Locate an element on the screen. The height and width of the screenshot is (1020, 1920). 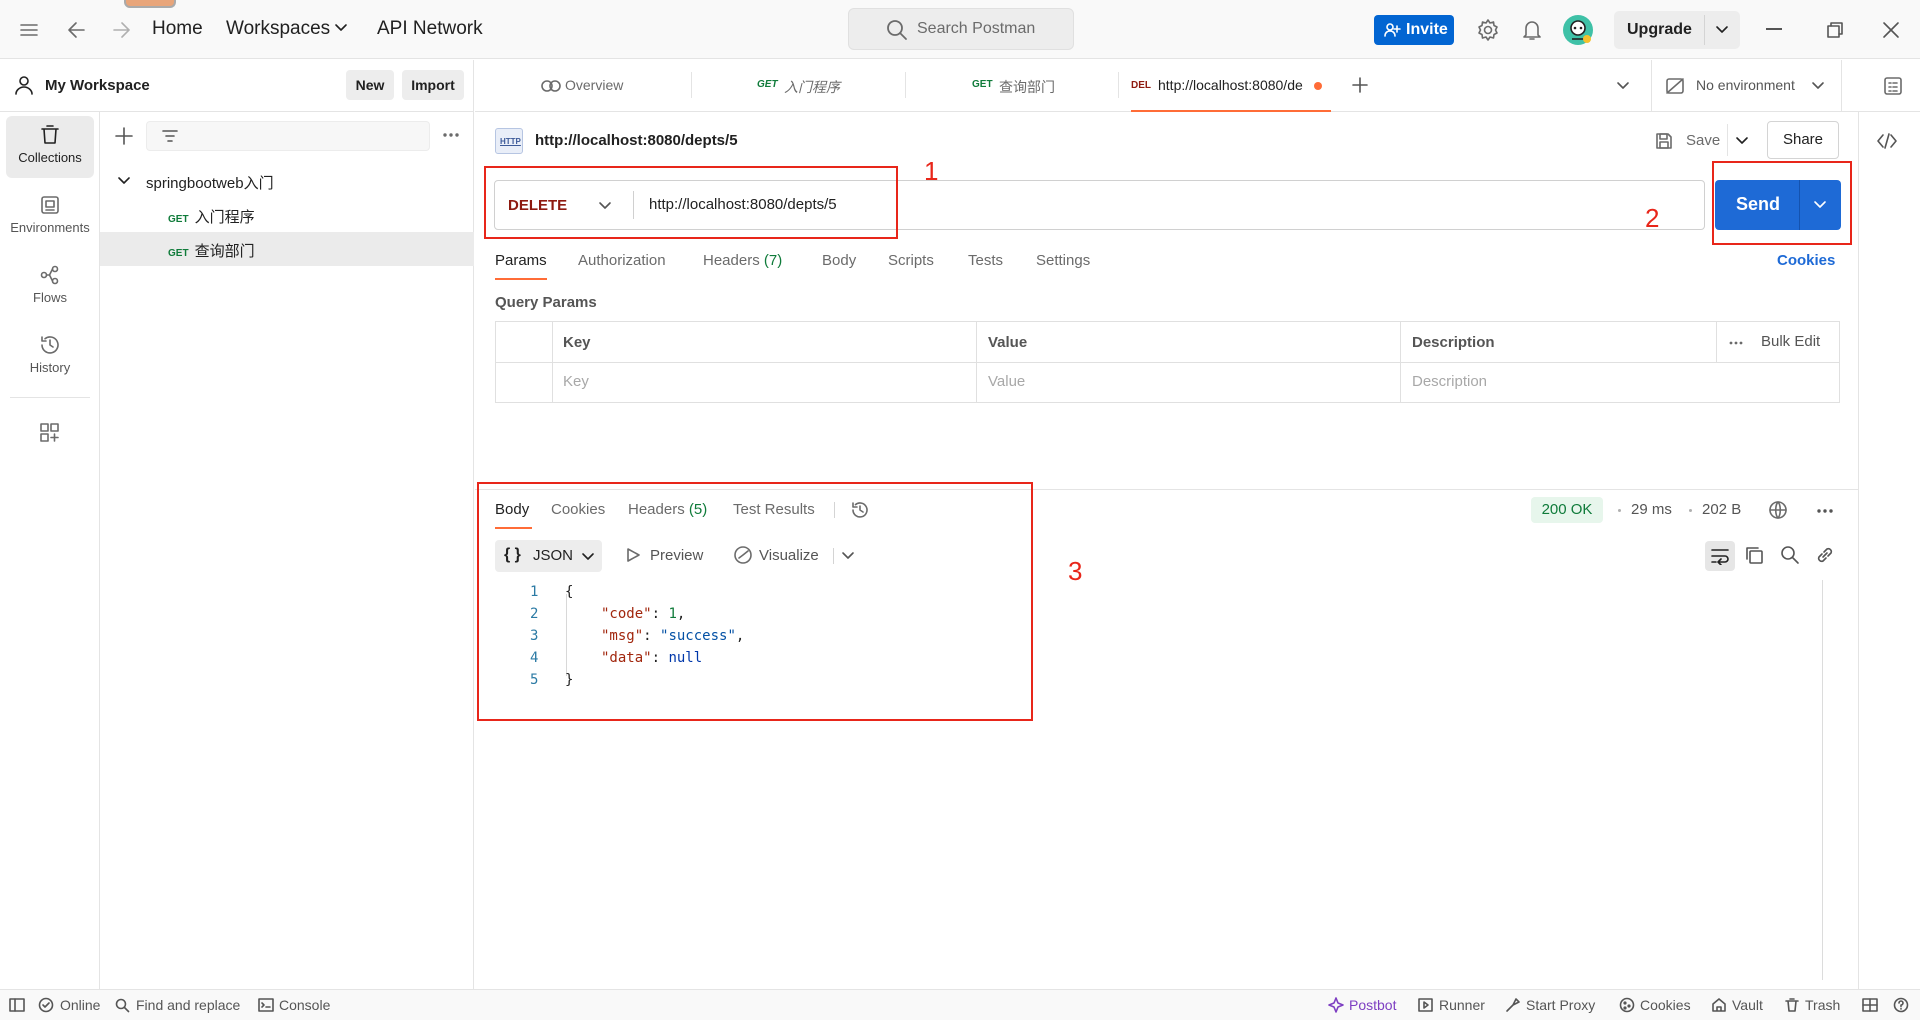
back-arrow-icon is located at coordinates (77, 30).